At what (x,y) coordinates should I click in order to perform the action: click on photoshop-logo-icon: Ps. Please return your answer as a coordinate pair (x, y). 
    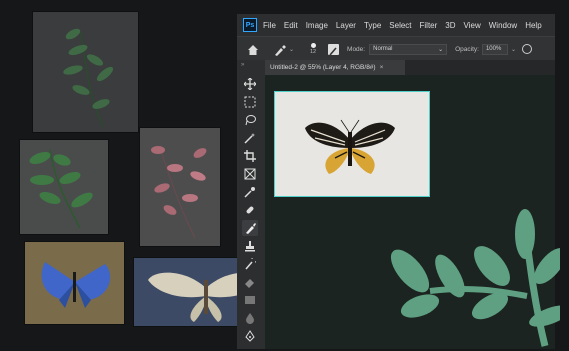
    Looking at the image, I should click on (250, 25).